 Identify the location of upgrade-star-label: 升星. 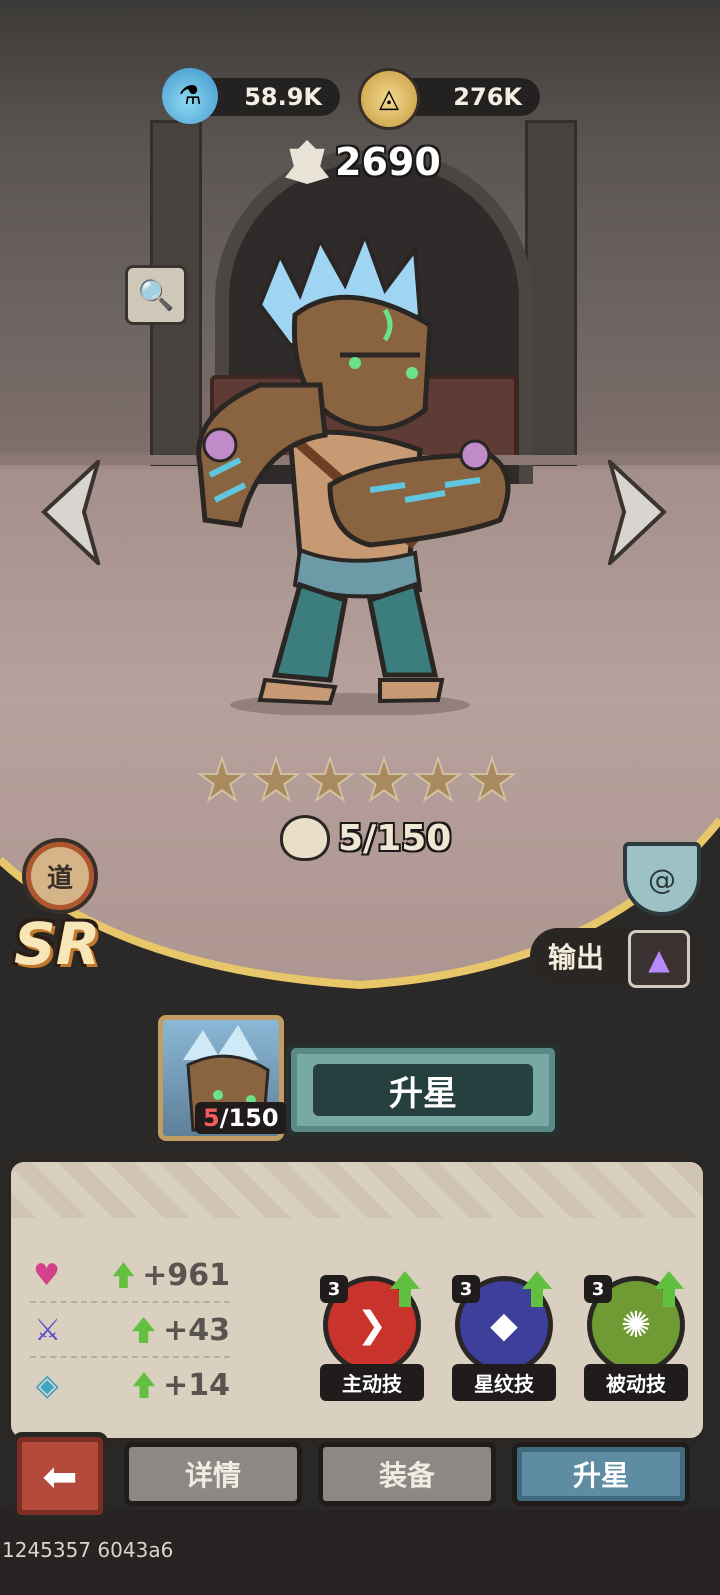
(423, 1093).